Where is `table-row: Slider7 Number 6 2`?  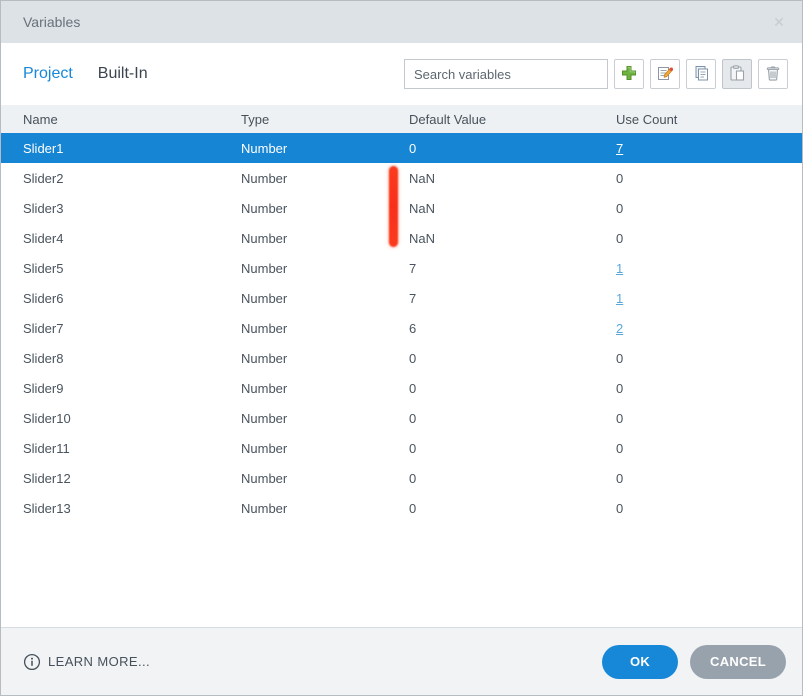 table-row: Slider7 Number 6 2 is located at coordinates (401, 328).